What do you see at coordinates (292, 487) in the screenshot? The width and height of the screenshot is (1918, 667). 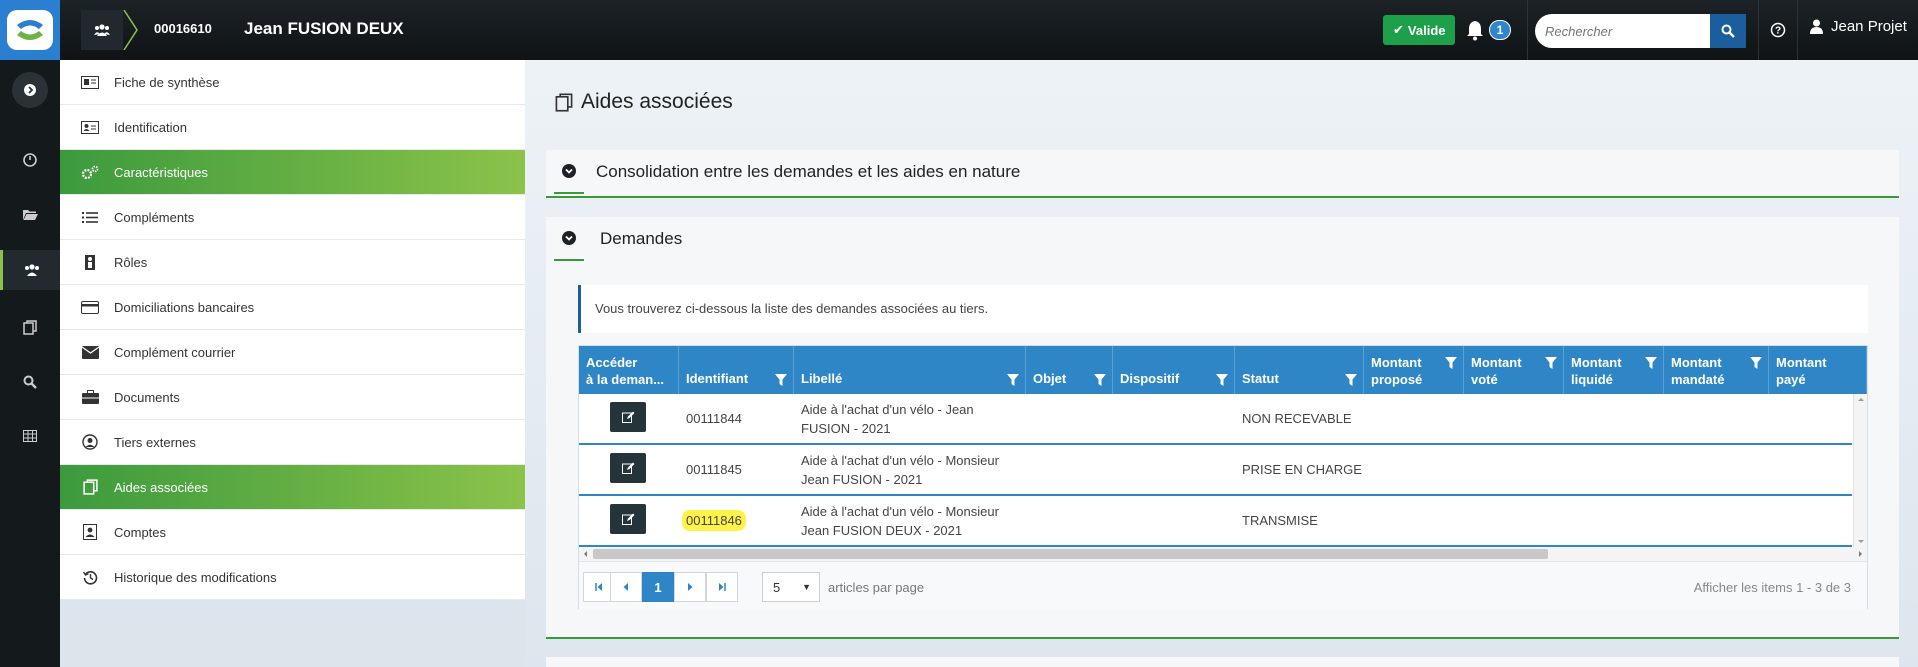 I see `sidebar-item-aides-associees: Aides associées` at bounding box center [292, 487].